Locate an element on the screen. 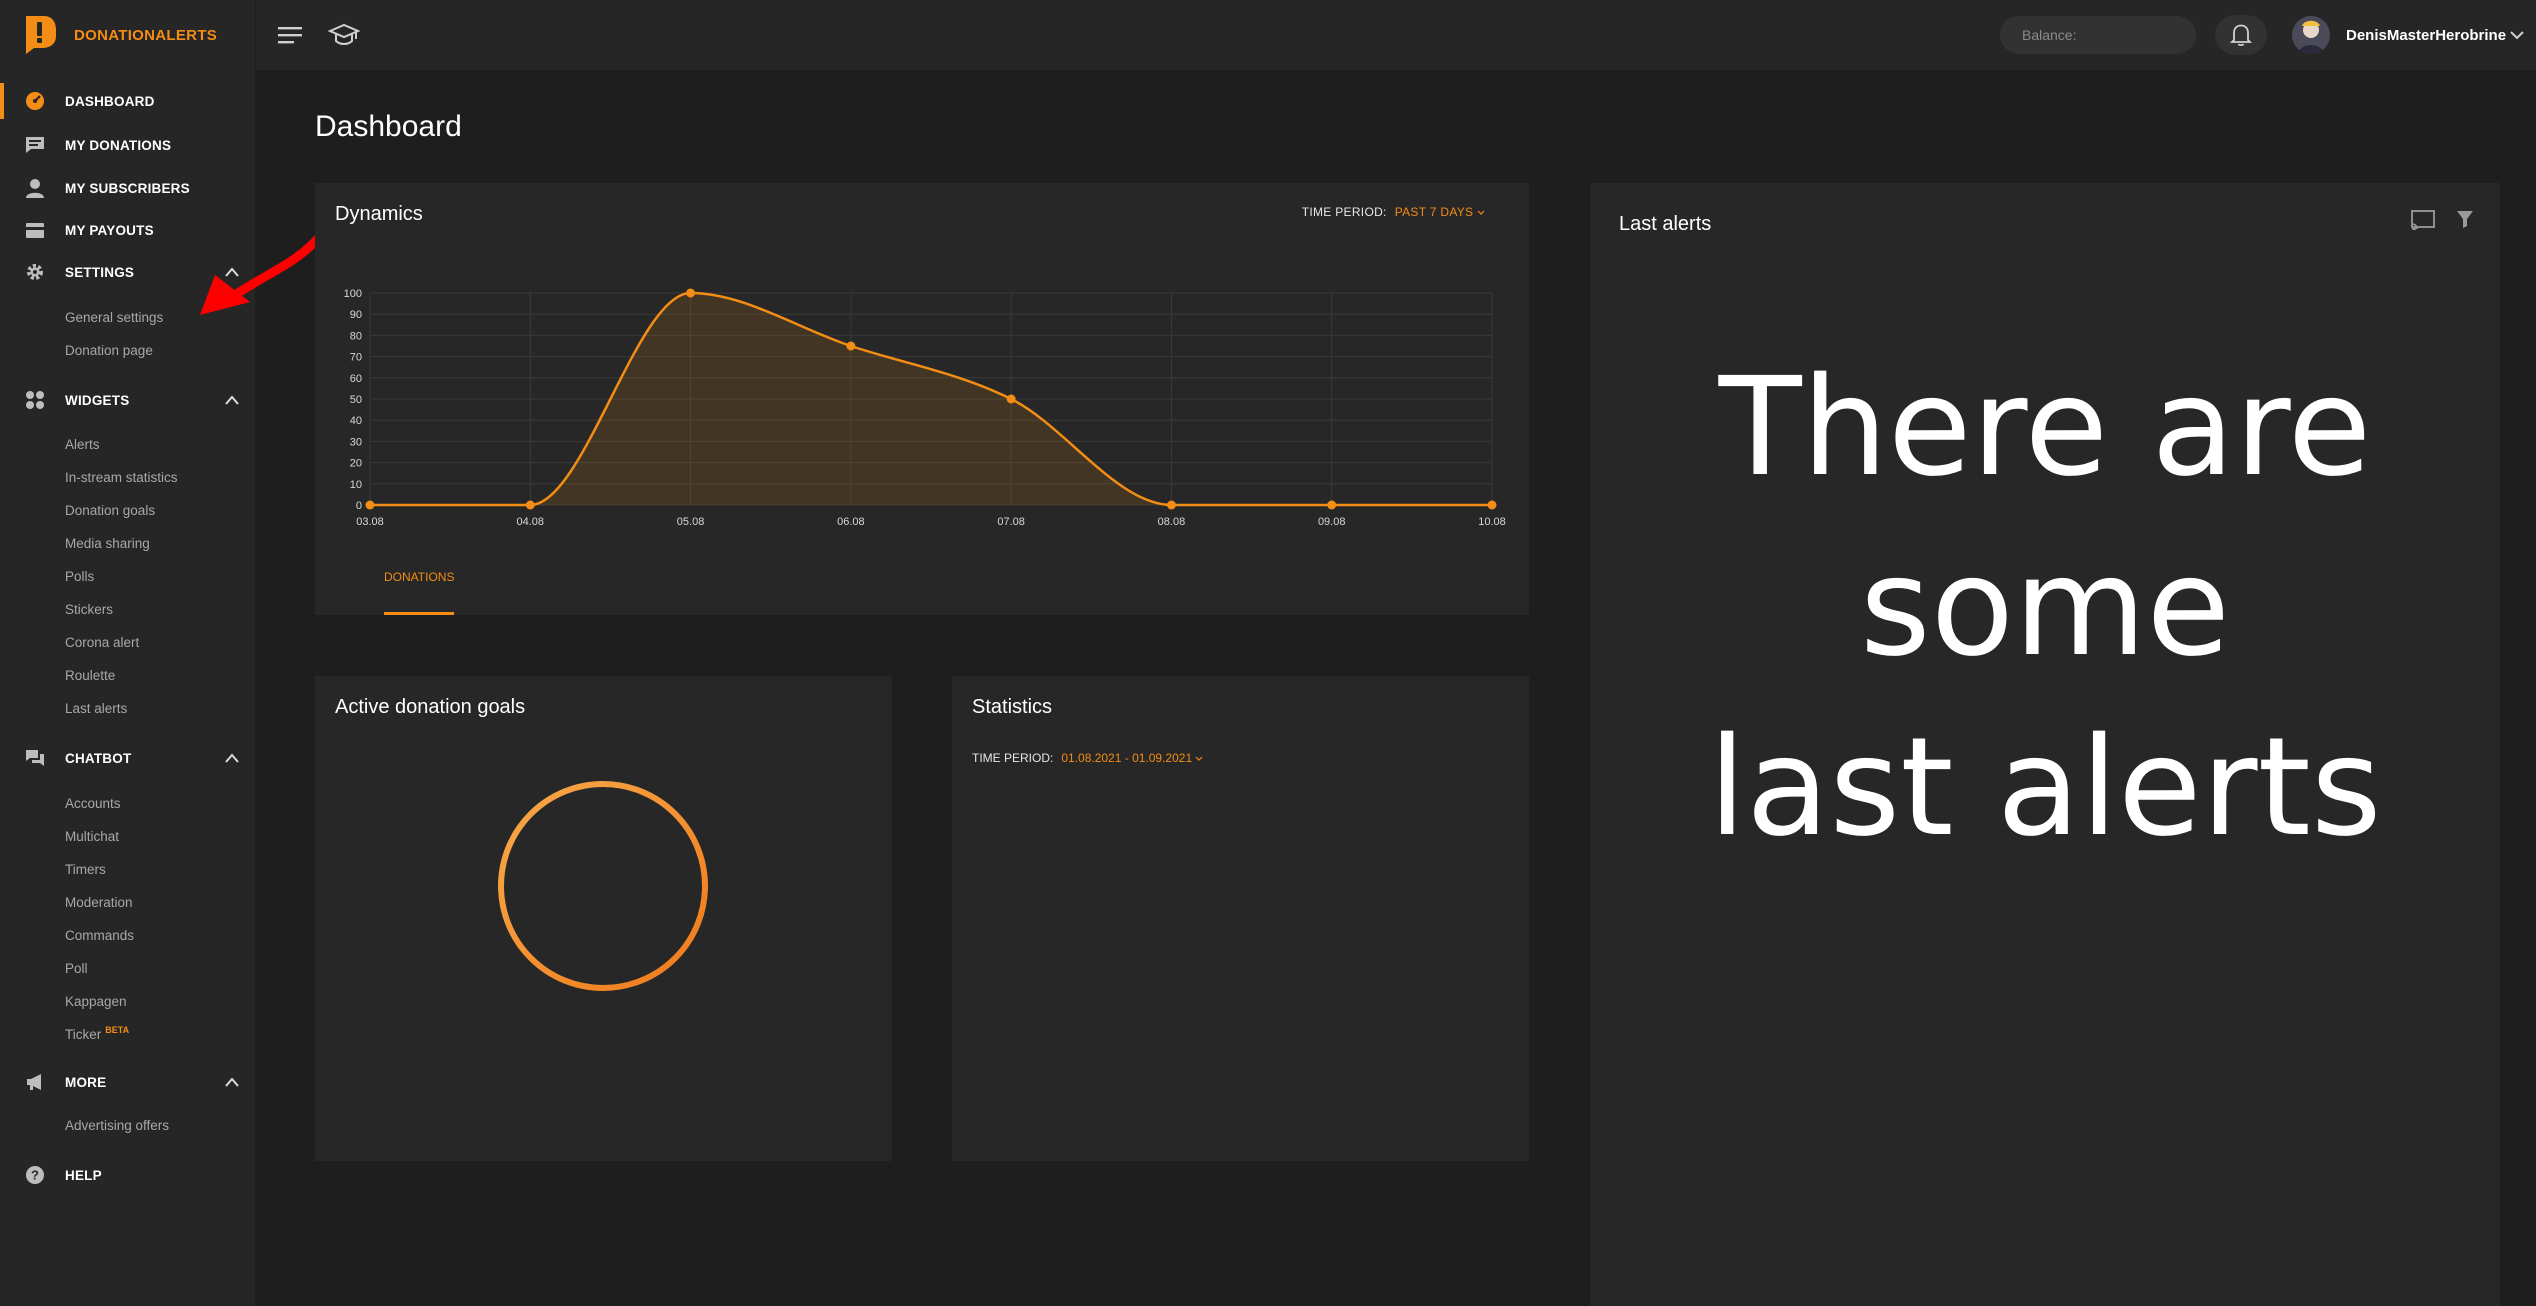 Image resolution: width=2536 pixels, height=1306 pixels. y-tick-label: 70 is located at coordinates (356, 358).